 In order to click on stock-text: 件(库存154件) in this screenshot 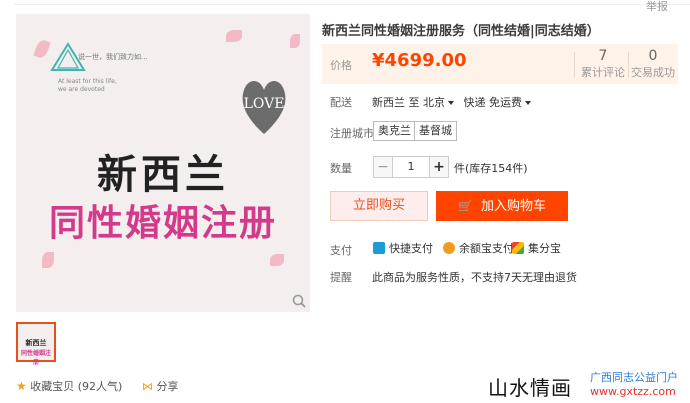, I will do `click(491, 168)`.